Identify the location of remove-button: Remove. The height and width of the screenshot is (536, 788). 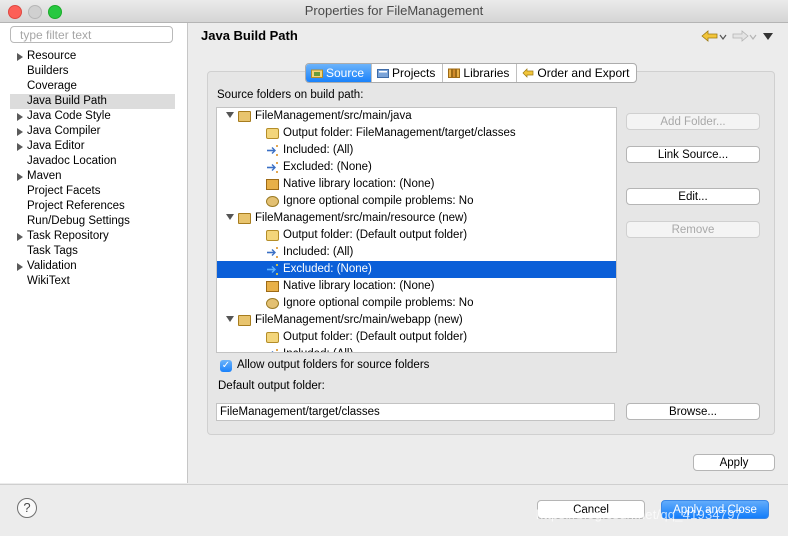
(693, 229).